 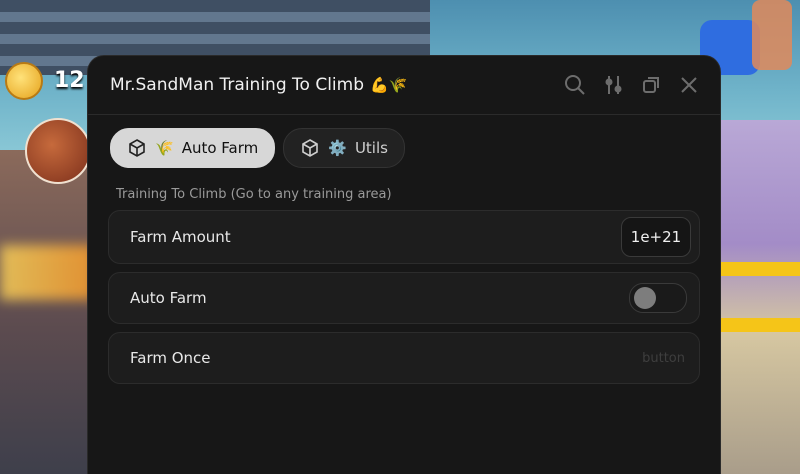 I want to click on auto-farm-label: Auto Farm, so click(x=168, y=298).